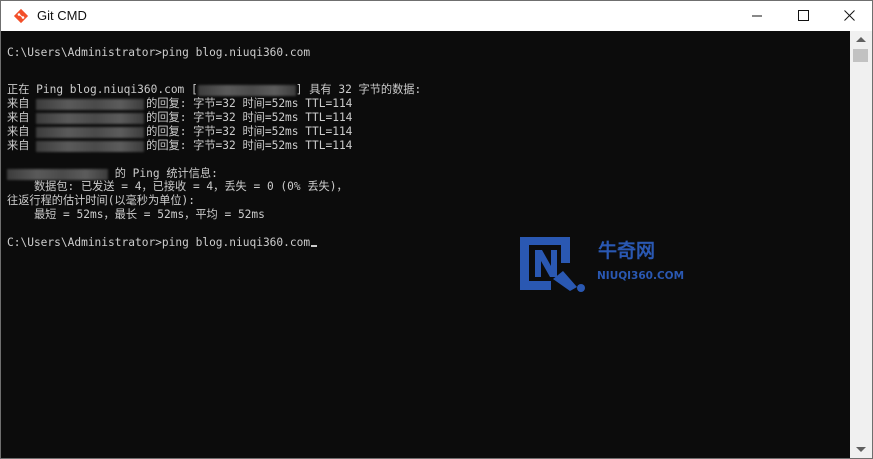 This screenshot has width=873, height=459. Describe the element at coordinates (136, 214) in the screenshot. I see `console-line-rtt-values: 最短 = 52ms，最长 = 52ms，平均 = 52ms` at that location.